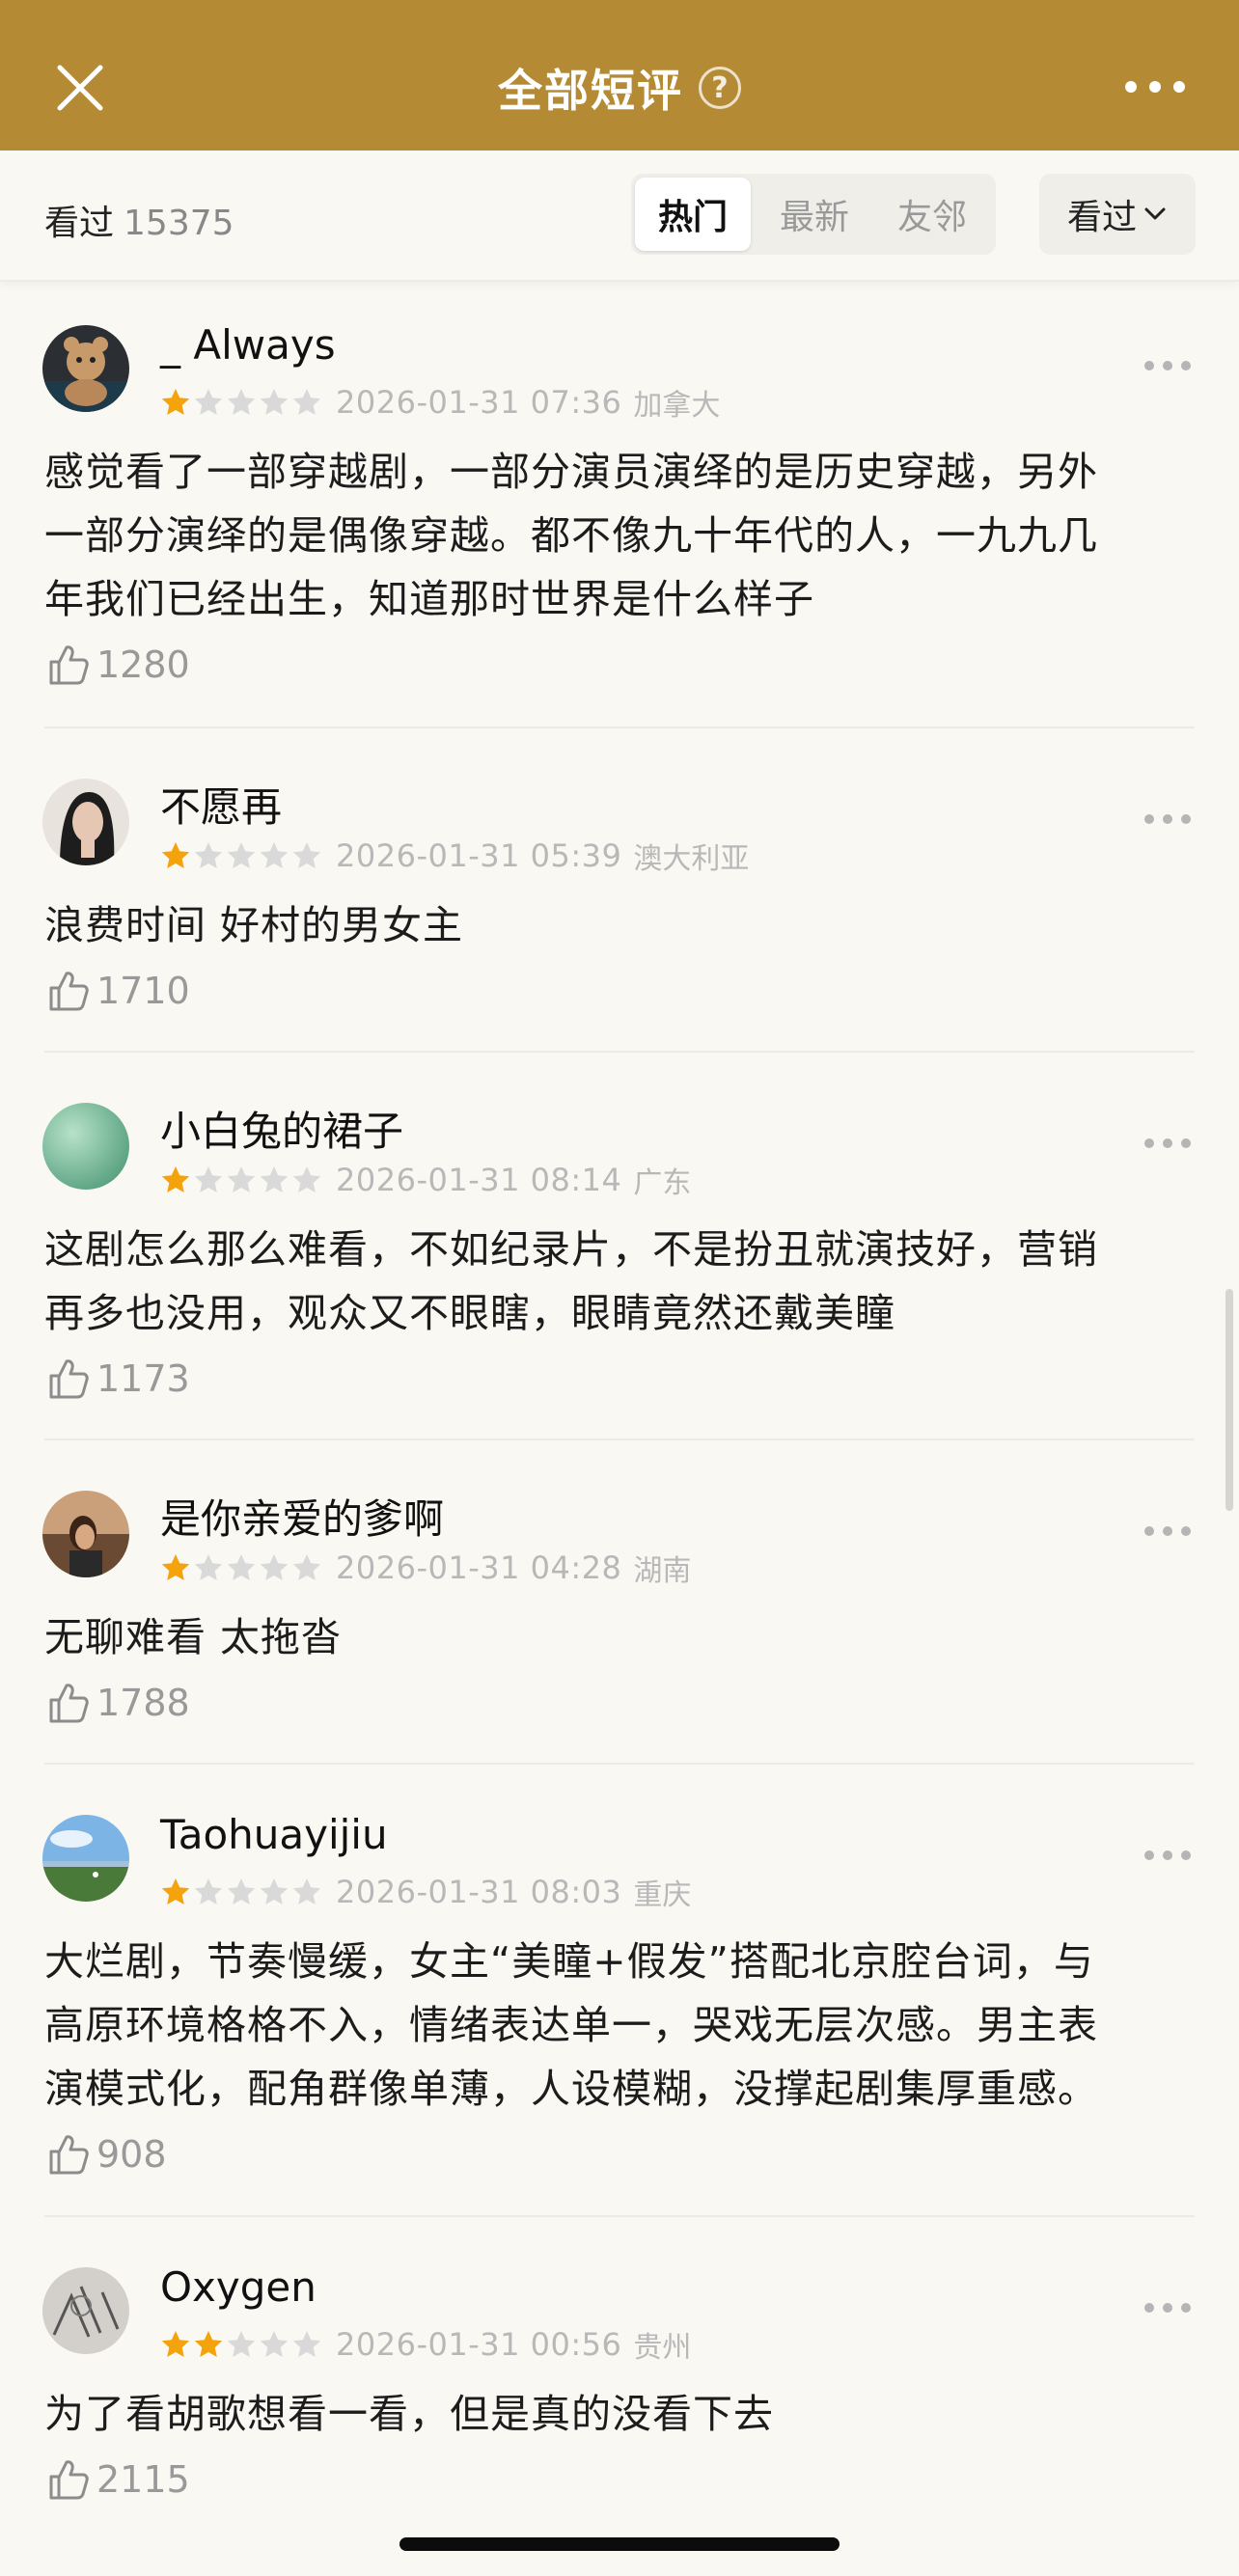  I want to click on like-button: 2115, so click(118, 2479).